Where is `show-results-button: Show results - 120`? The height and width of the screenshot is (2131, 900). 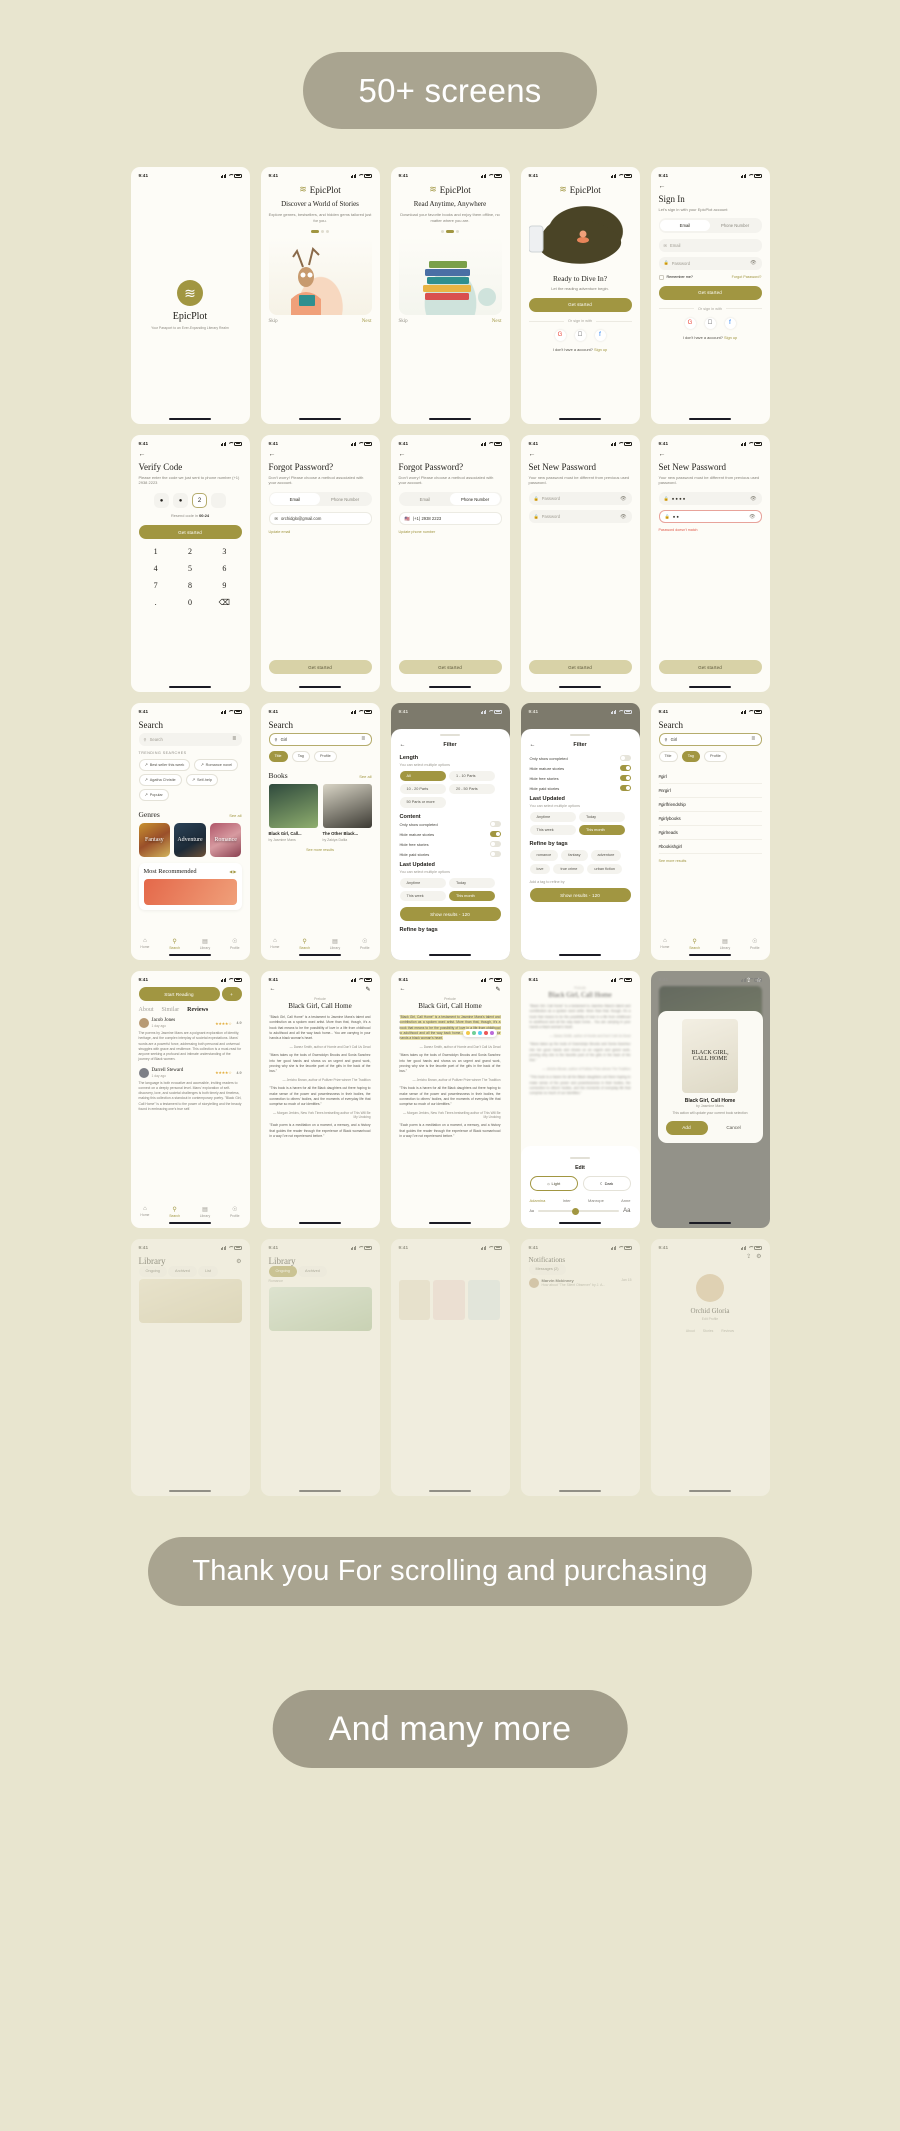 show-results-button: Show results - 120 is located at coordinates (580, 895).